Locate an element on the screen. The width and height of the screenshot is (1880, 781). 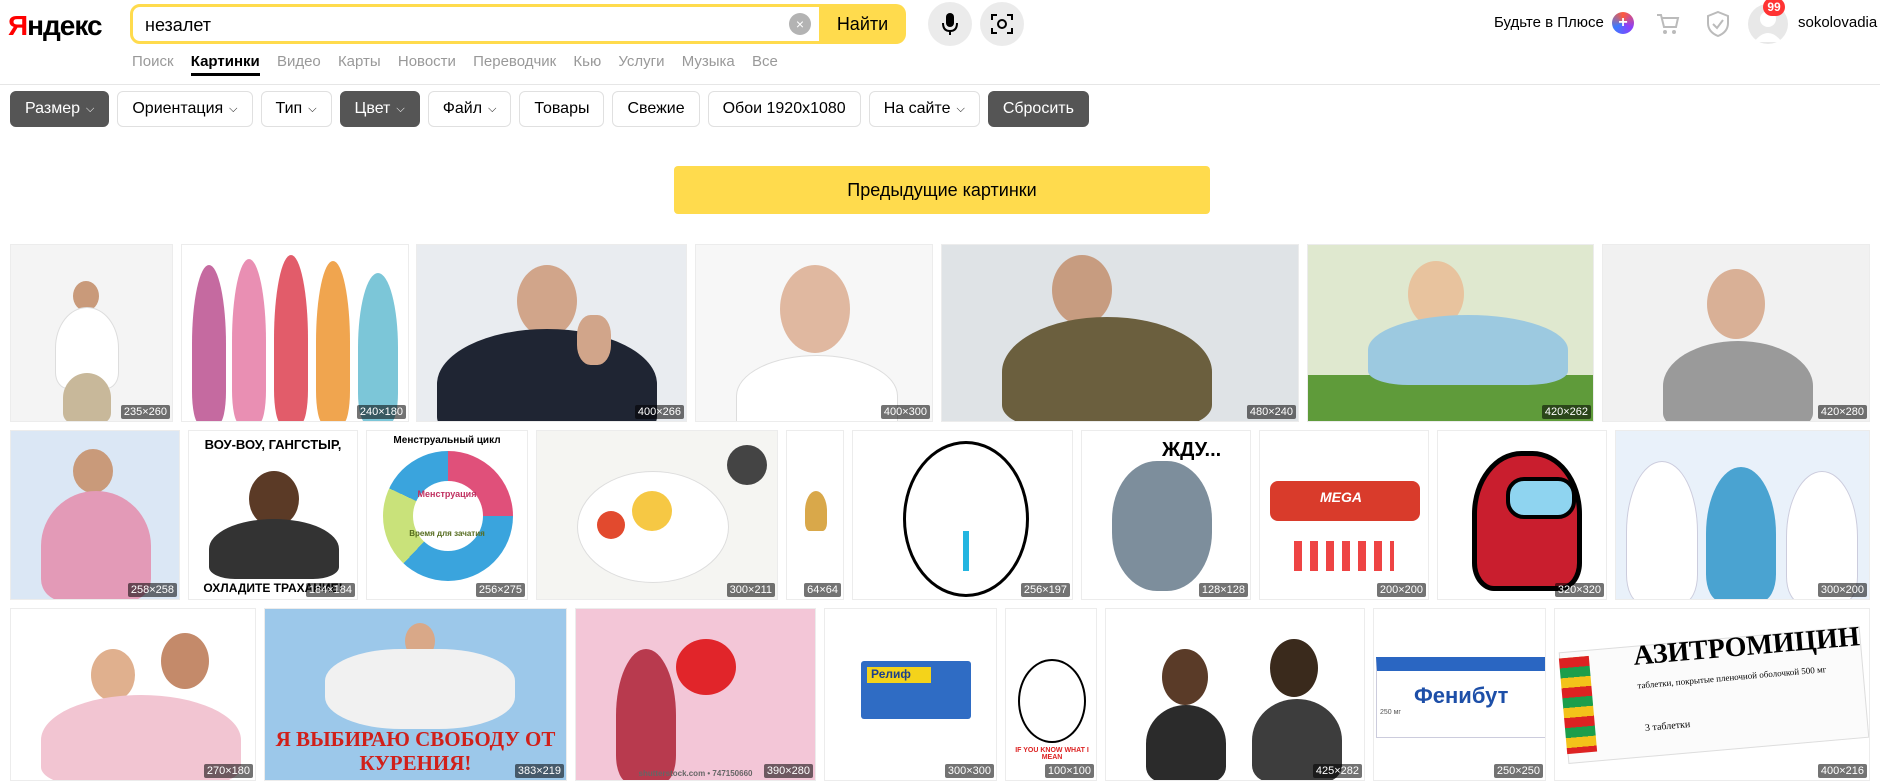
image-visor is located at coordinates (1541, 498).